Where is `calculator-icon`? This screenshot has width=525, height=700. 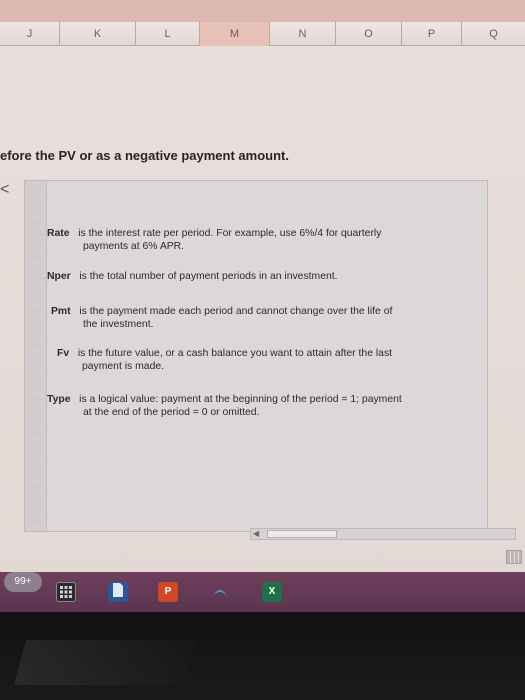
calculator-icon is located at coordinates (66, 592).